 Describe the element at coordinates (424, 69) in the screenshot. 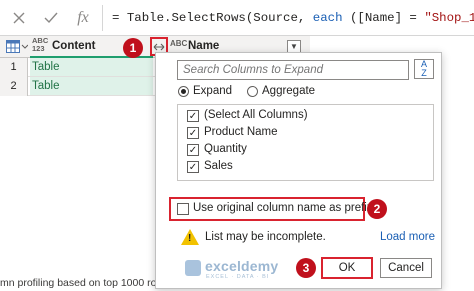

I see `sort-az-icon: AZ` at that location.